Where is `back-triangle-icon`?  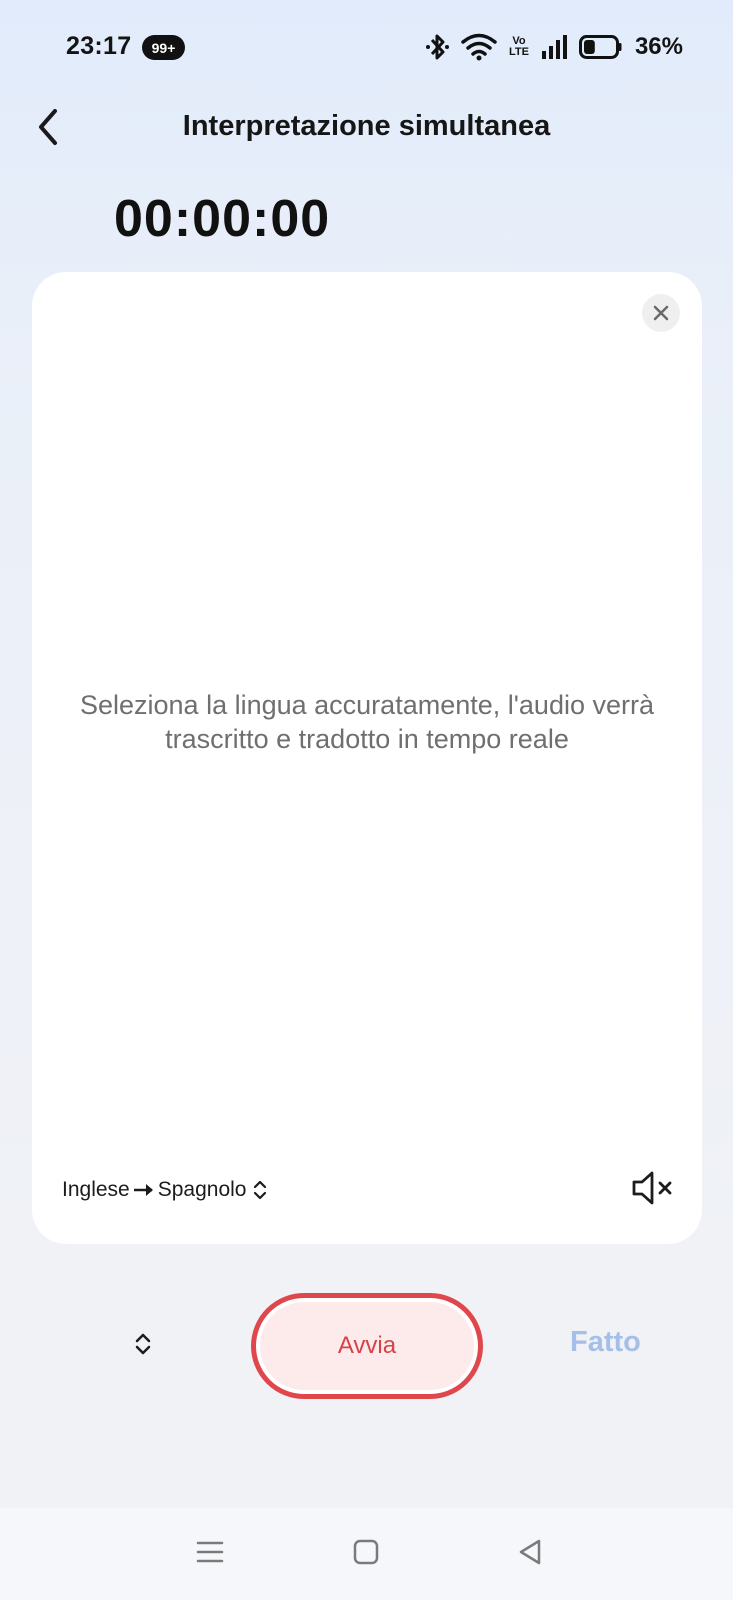 back-triangle-icon is located at coordinates (530, 1552).